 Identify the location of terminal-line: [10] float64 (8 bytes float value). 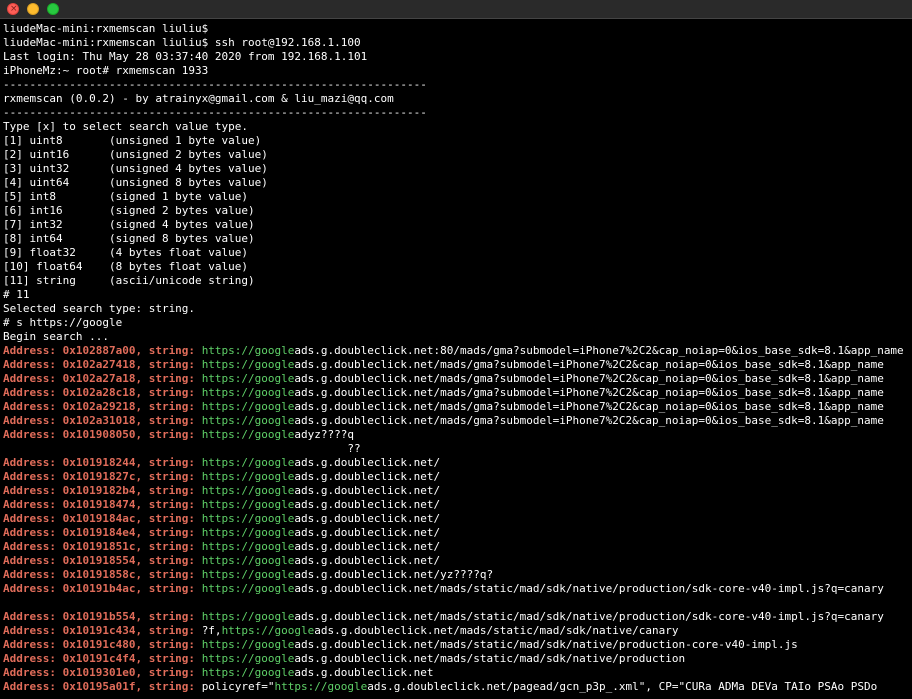
(126, 266).